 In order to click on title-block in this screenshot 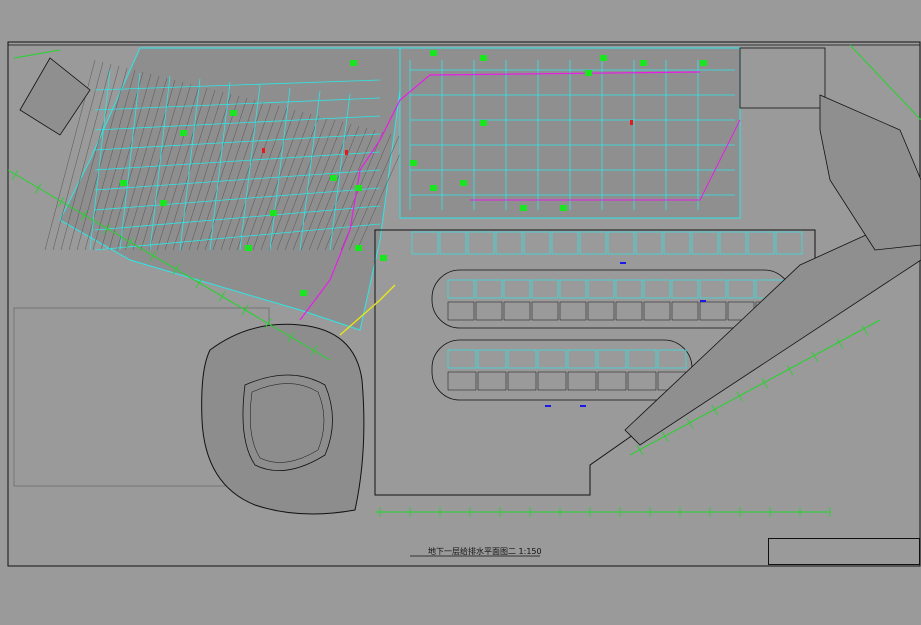, I will do `click(844, 551)`.